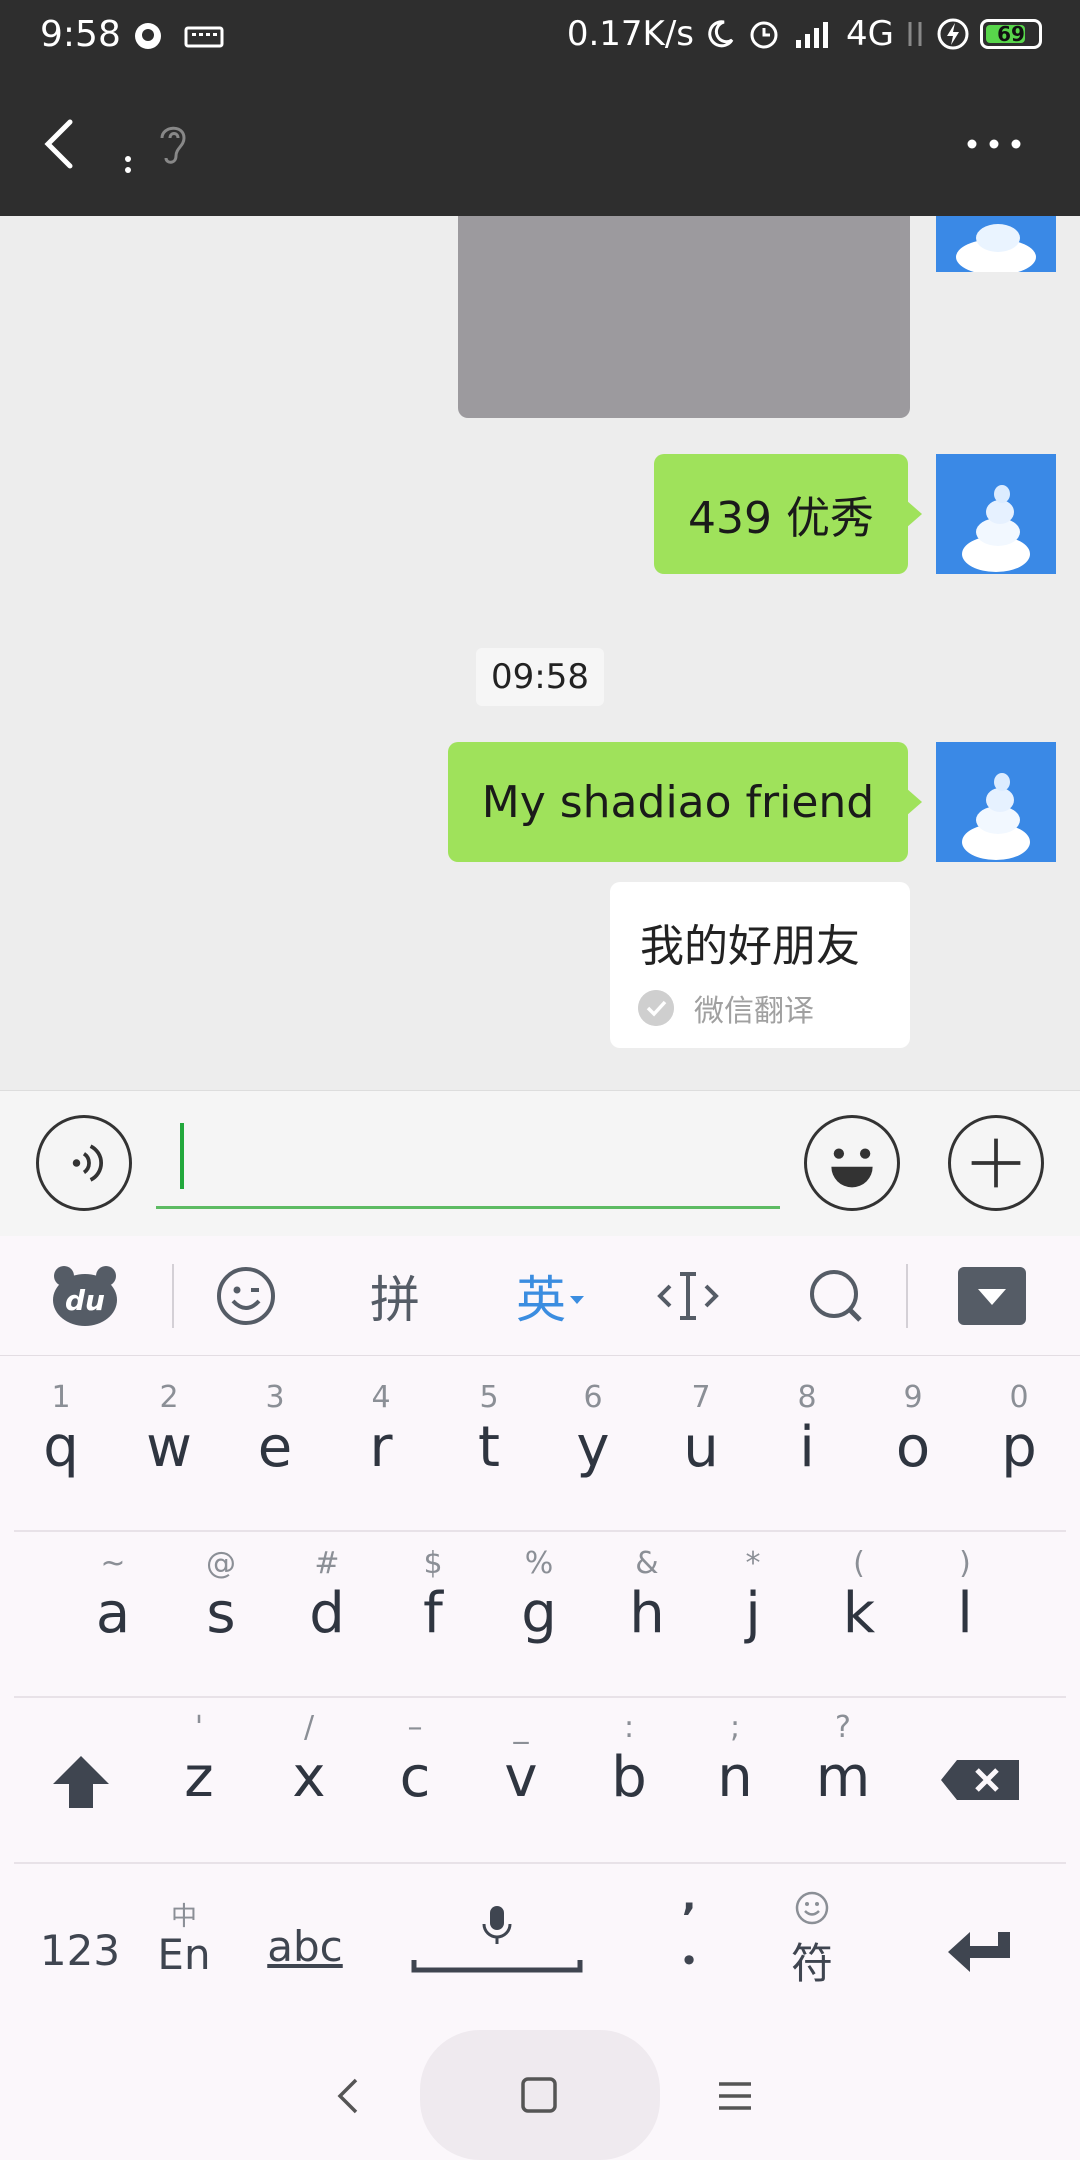  What do you see at coordinates (539, 1594) in the screenshot?
I see `key-g: % g` at bounding box center [539, 1594].